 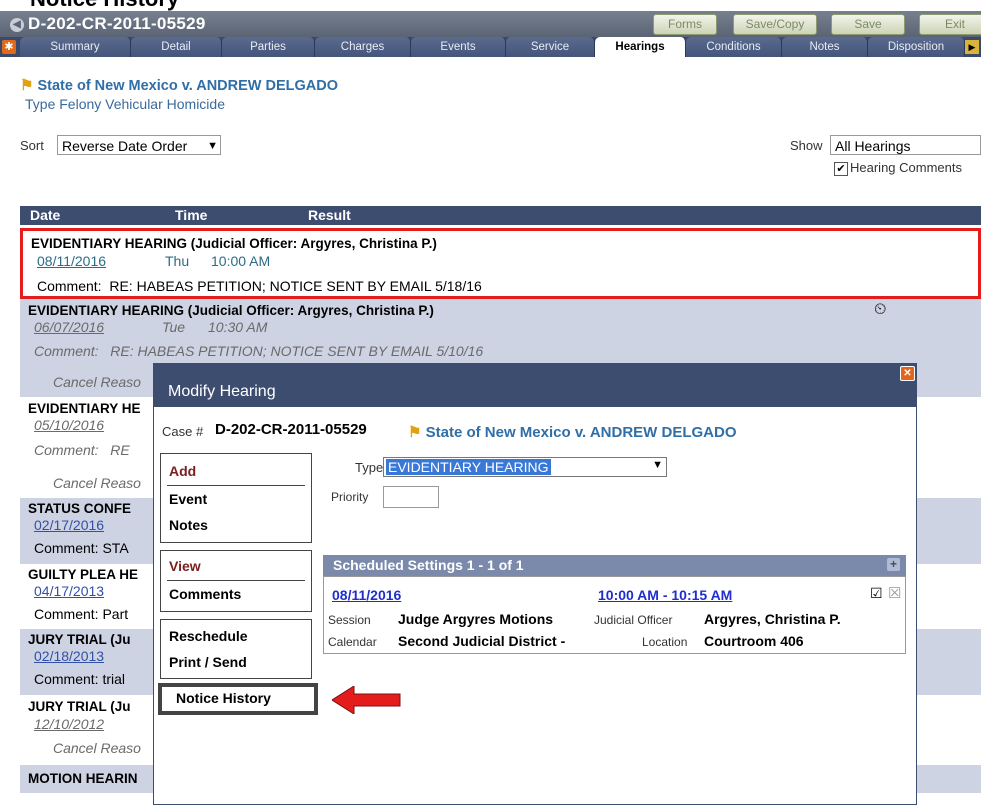 I want to click on hearing-comment: Comment: Part, so click(x=81, y=614).